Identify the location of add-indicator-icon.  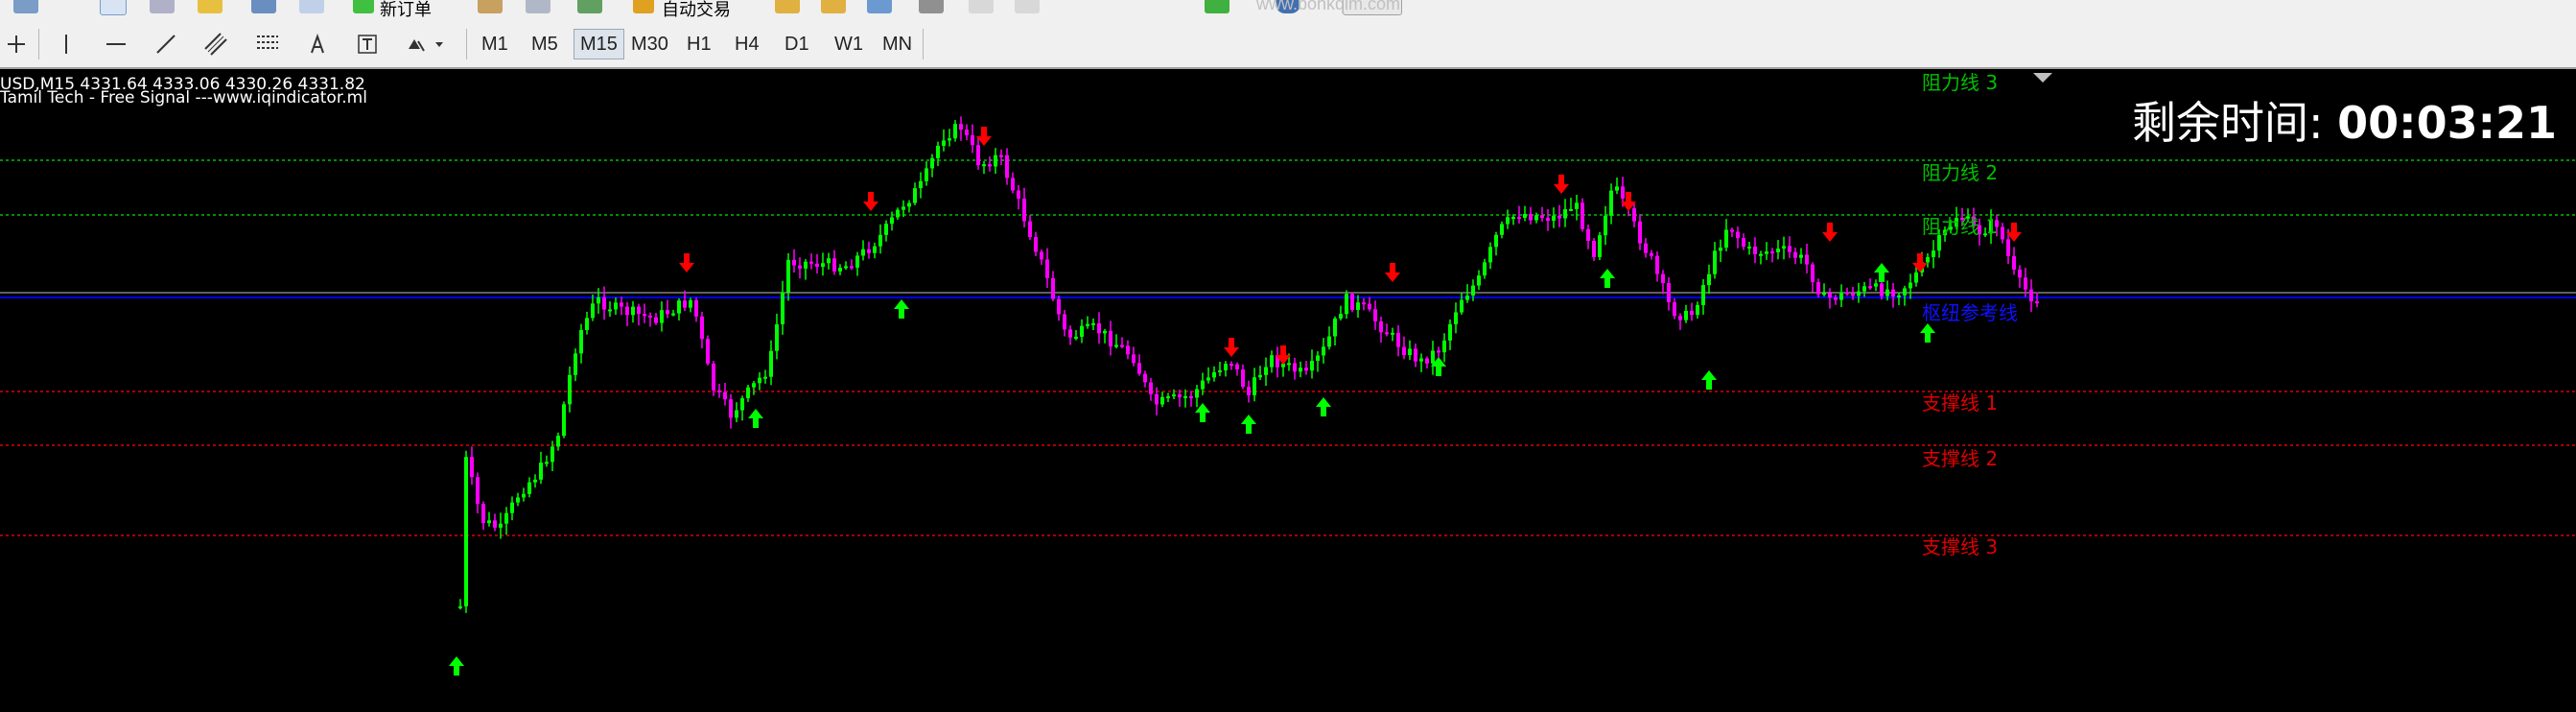
(1217, 6).